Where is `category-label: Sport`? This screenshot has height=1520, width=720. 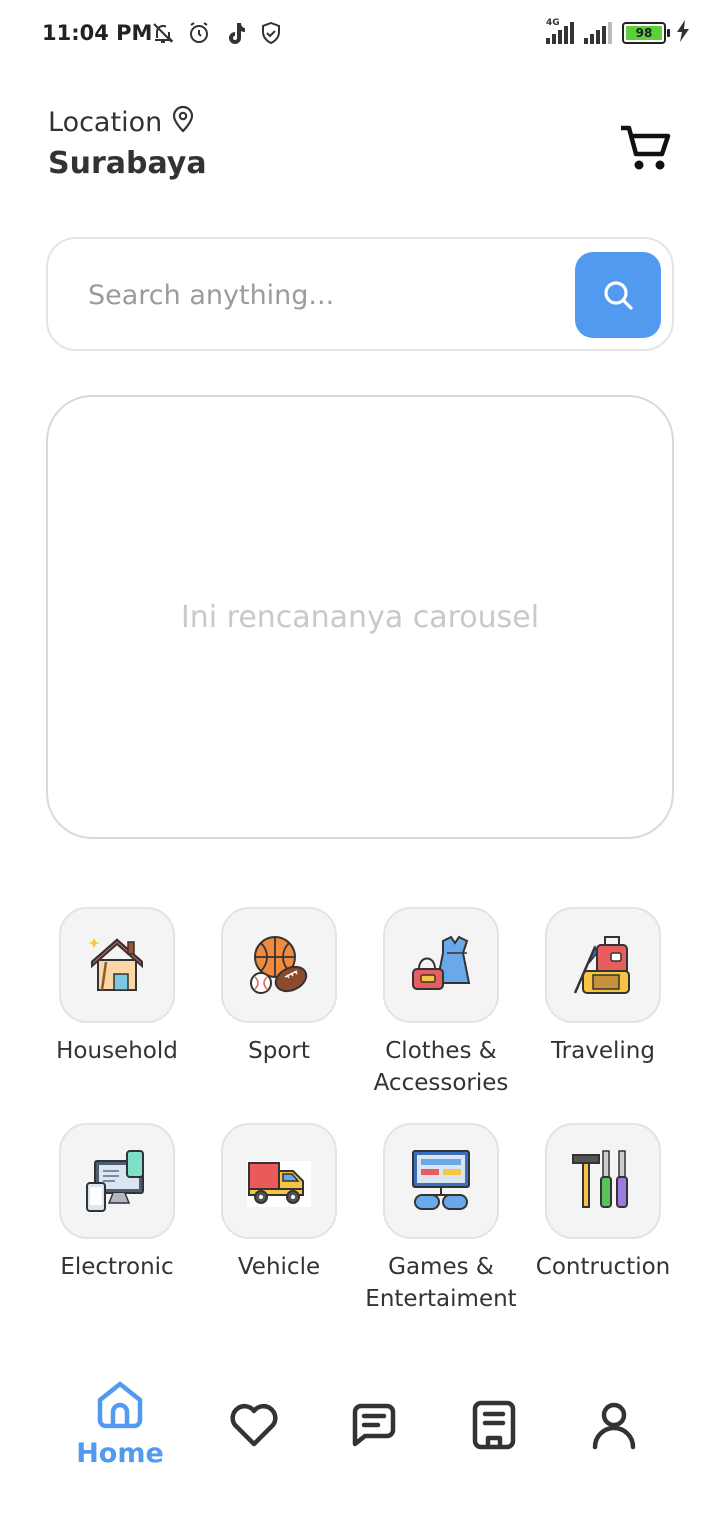 category-label: Sport is located at coordinates (279, 1051).